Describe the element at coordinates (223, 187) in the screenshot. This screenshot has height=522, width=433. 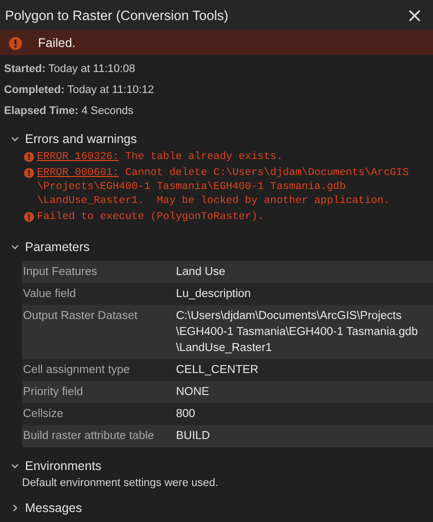
I see `error-message: ERROR 000601: Cannot delete C:\Users\djdam\Documents\ArcGIS \Projects\EGH400-1 Tasmania\EGH400-1 Tasmania.gdb \LandUse_Raster1. May be locked by another application.` at that location.